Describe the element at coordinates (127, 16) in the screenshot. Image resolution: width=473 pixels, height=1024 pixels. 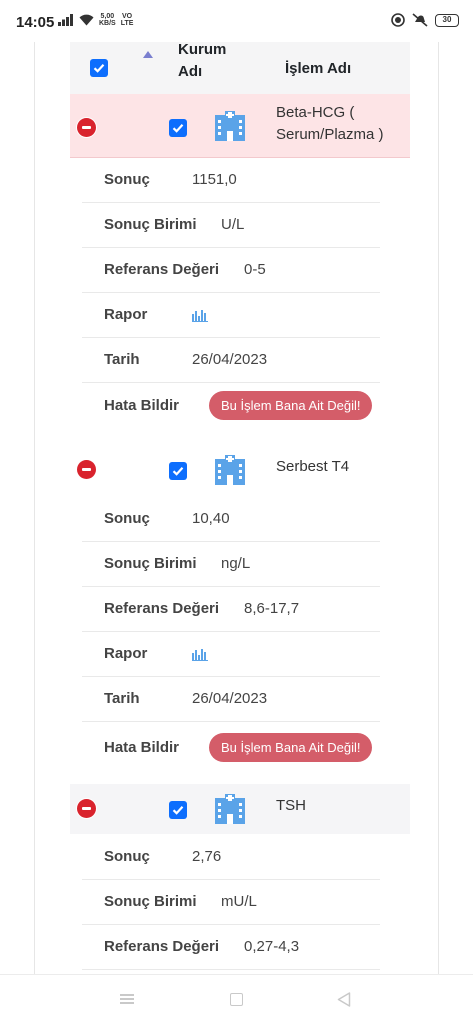
I see `volte-top: VO` at that location.